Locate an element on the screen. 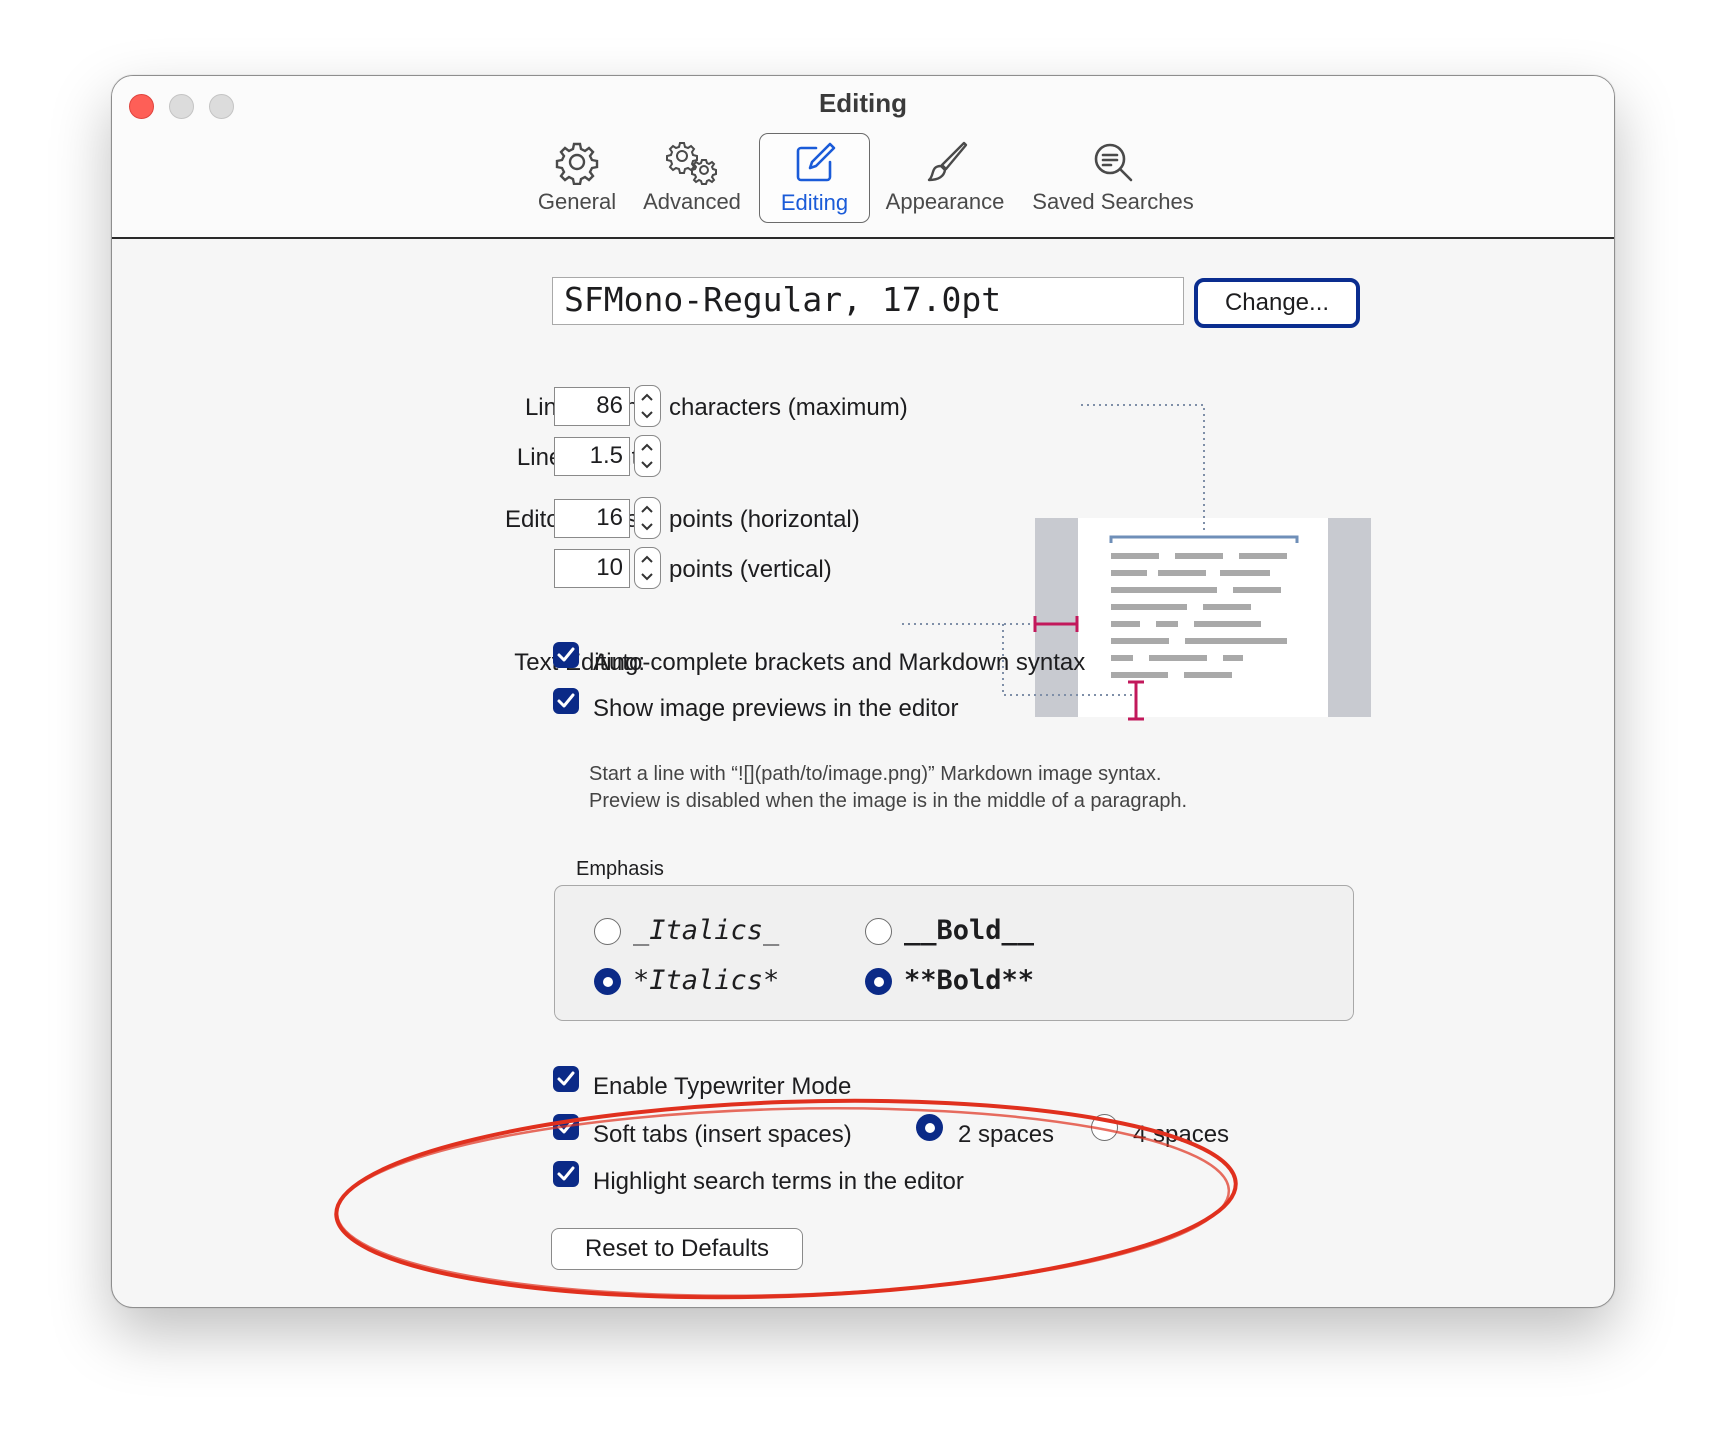  tab-general: General is located at coordinates (577, 177).